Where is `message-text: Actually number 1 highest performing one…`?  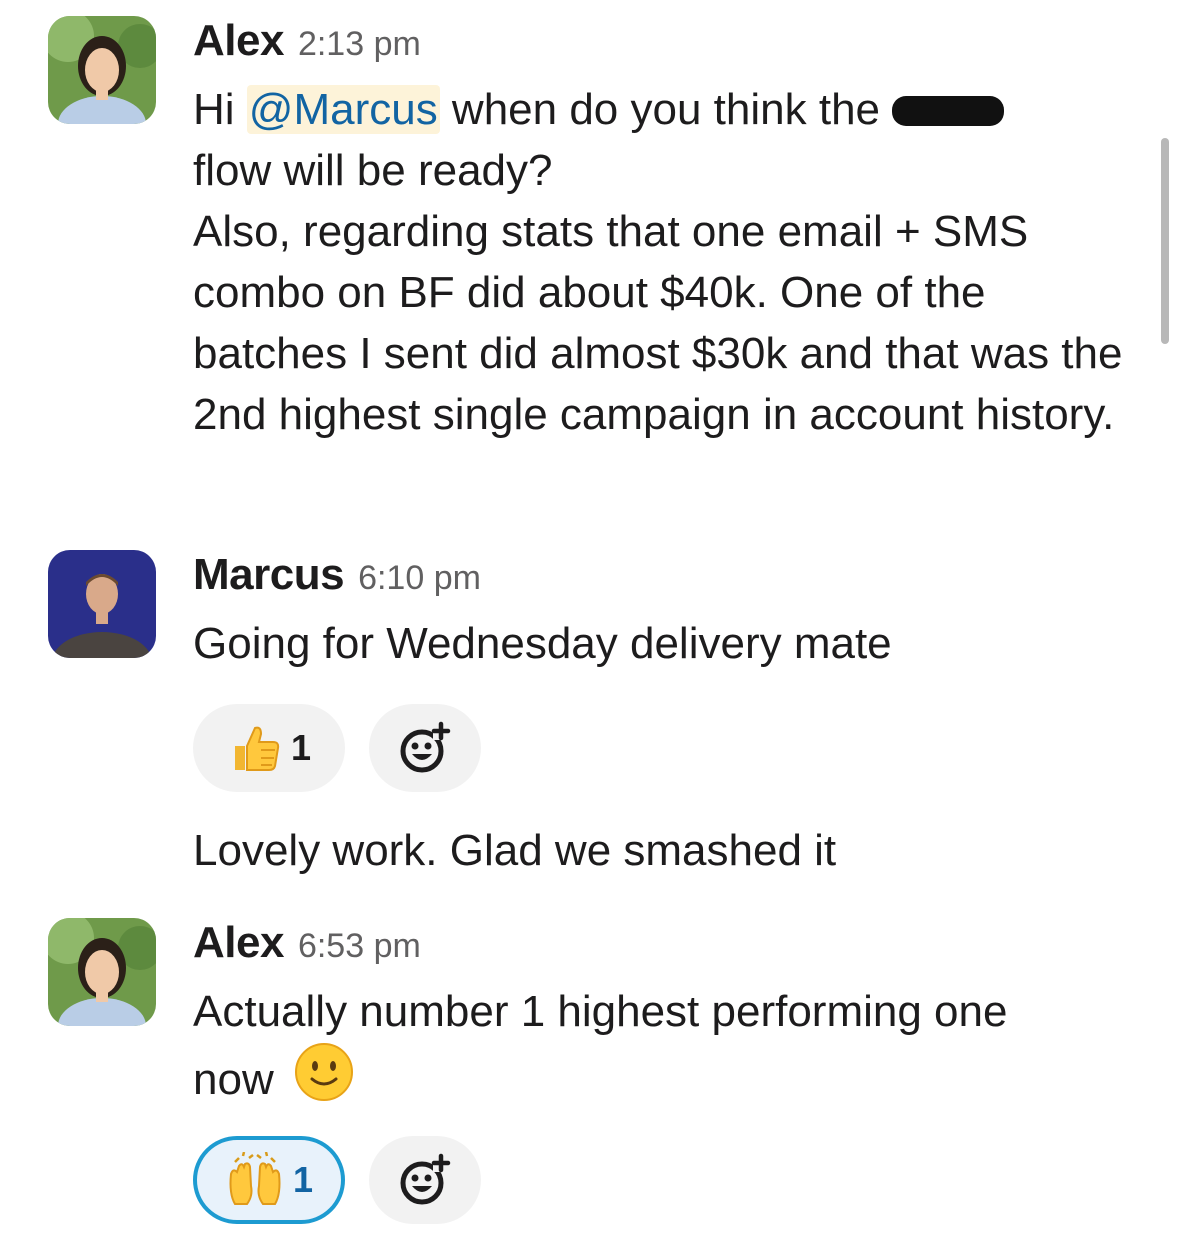 message-text: Actually number 1 highest performing one… is located at coordinates (623, 1045).